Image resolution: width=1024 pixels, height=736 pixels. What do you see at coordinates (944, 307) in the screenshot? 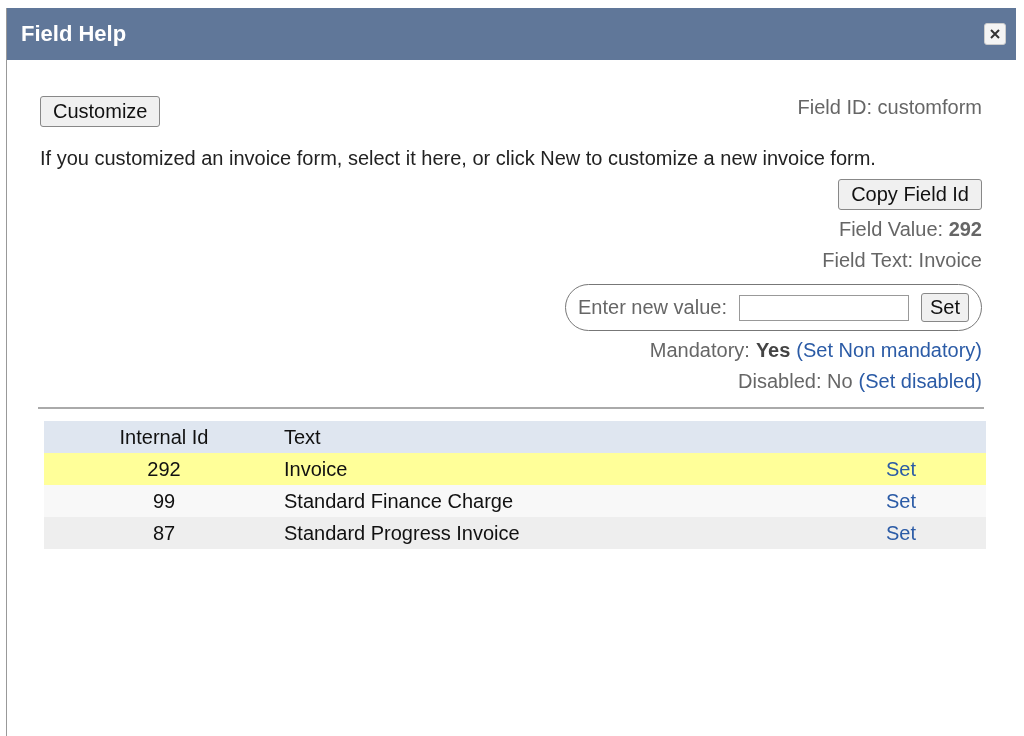
I see `set-button: Set` at bounding box center [944, 307].